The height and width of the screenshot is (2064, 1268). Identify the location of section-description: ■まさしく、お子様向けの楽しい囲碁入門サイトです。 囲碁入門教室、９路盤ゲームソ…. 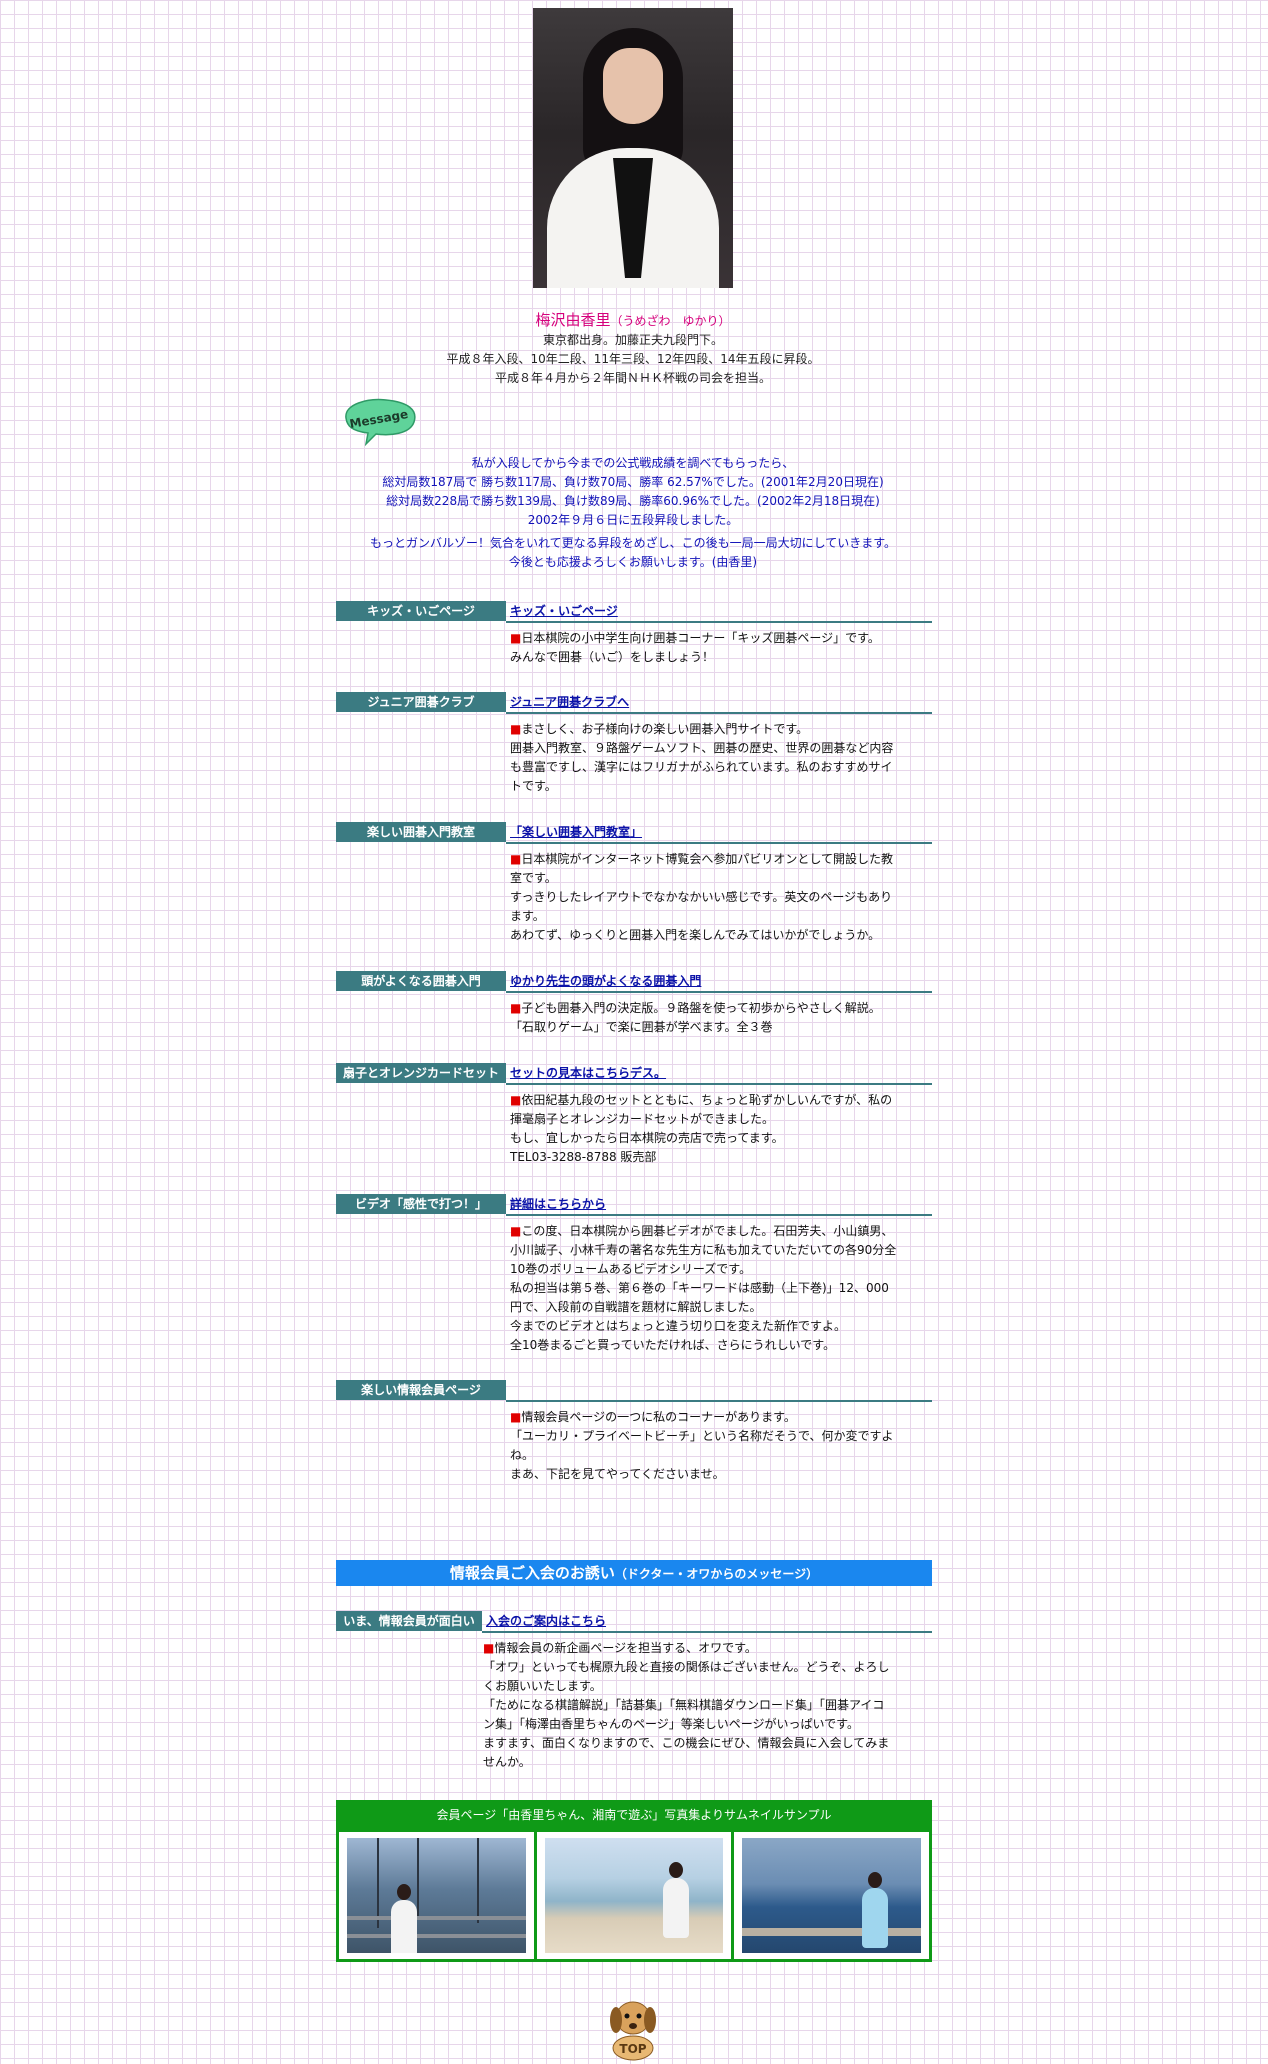
(702, 757).